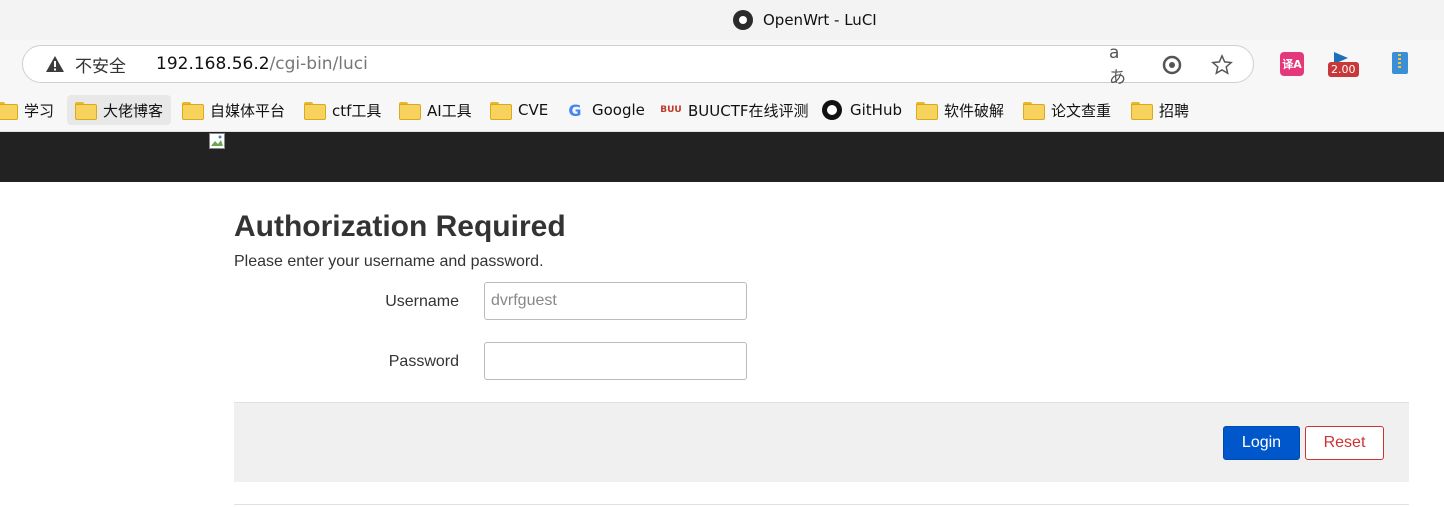  I want to click on speed-extension-icon: 2.00, so click(1343, 64).